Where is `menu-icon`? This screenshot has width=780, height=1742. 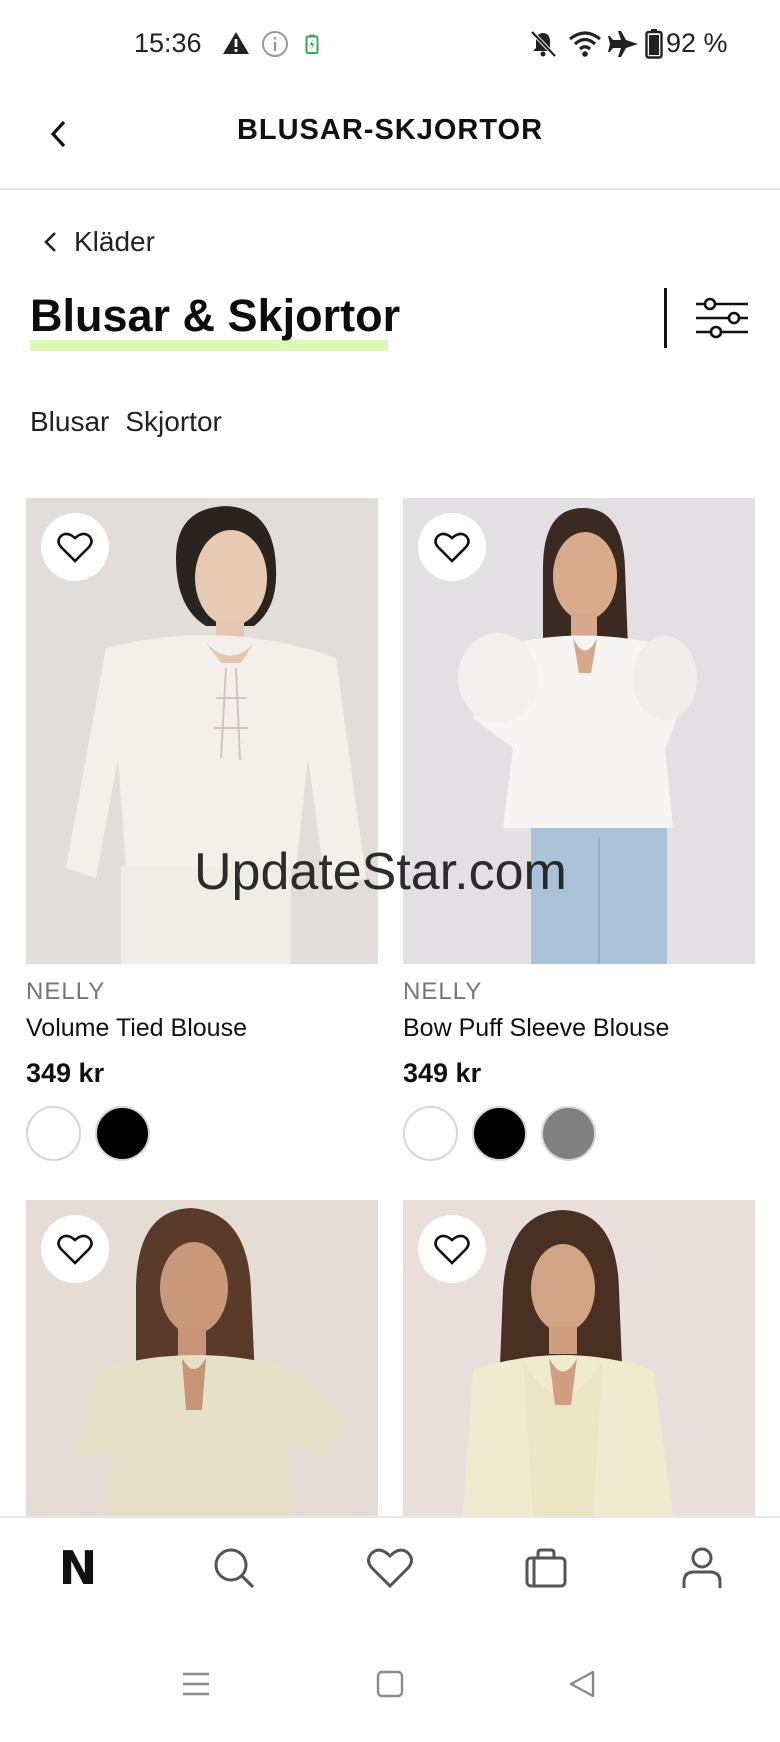
menu-icon is located at coordinates (196, 1684).